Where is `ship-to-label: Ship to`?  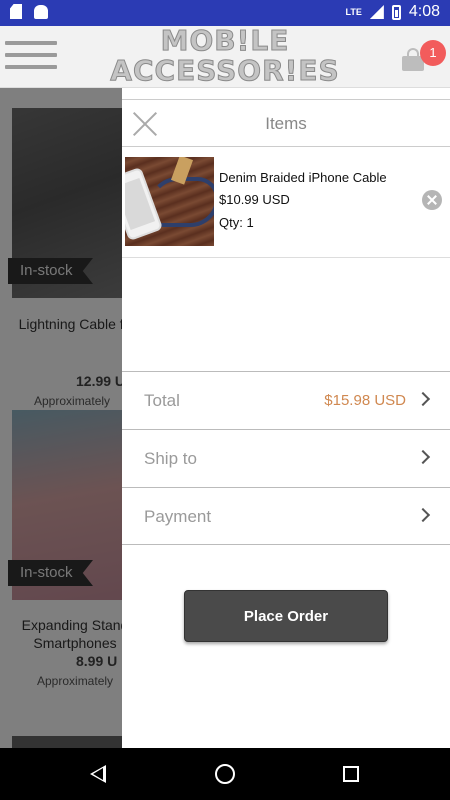 ship-to-label: Ship to is located at coordinates (170, 458).